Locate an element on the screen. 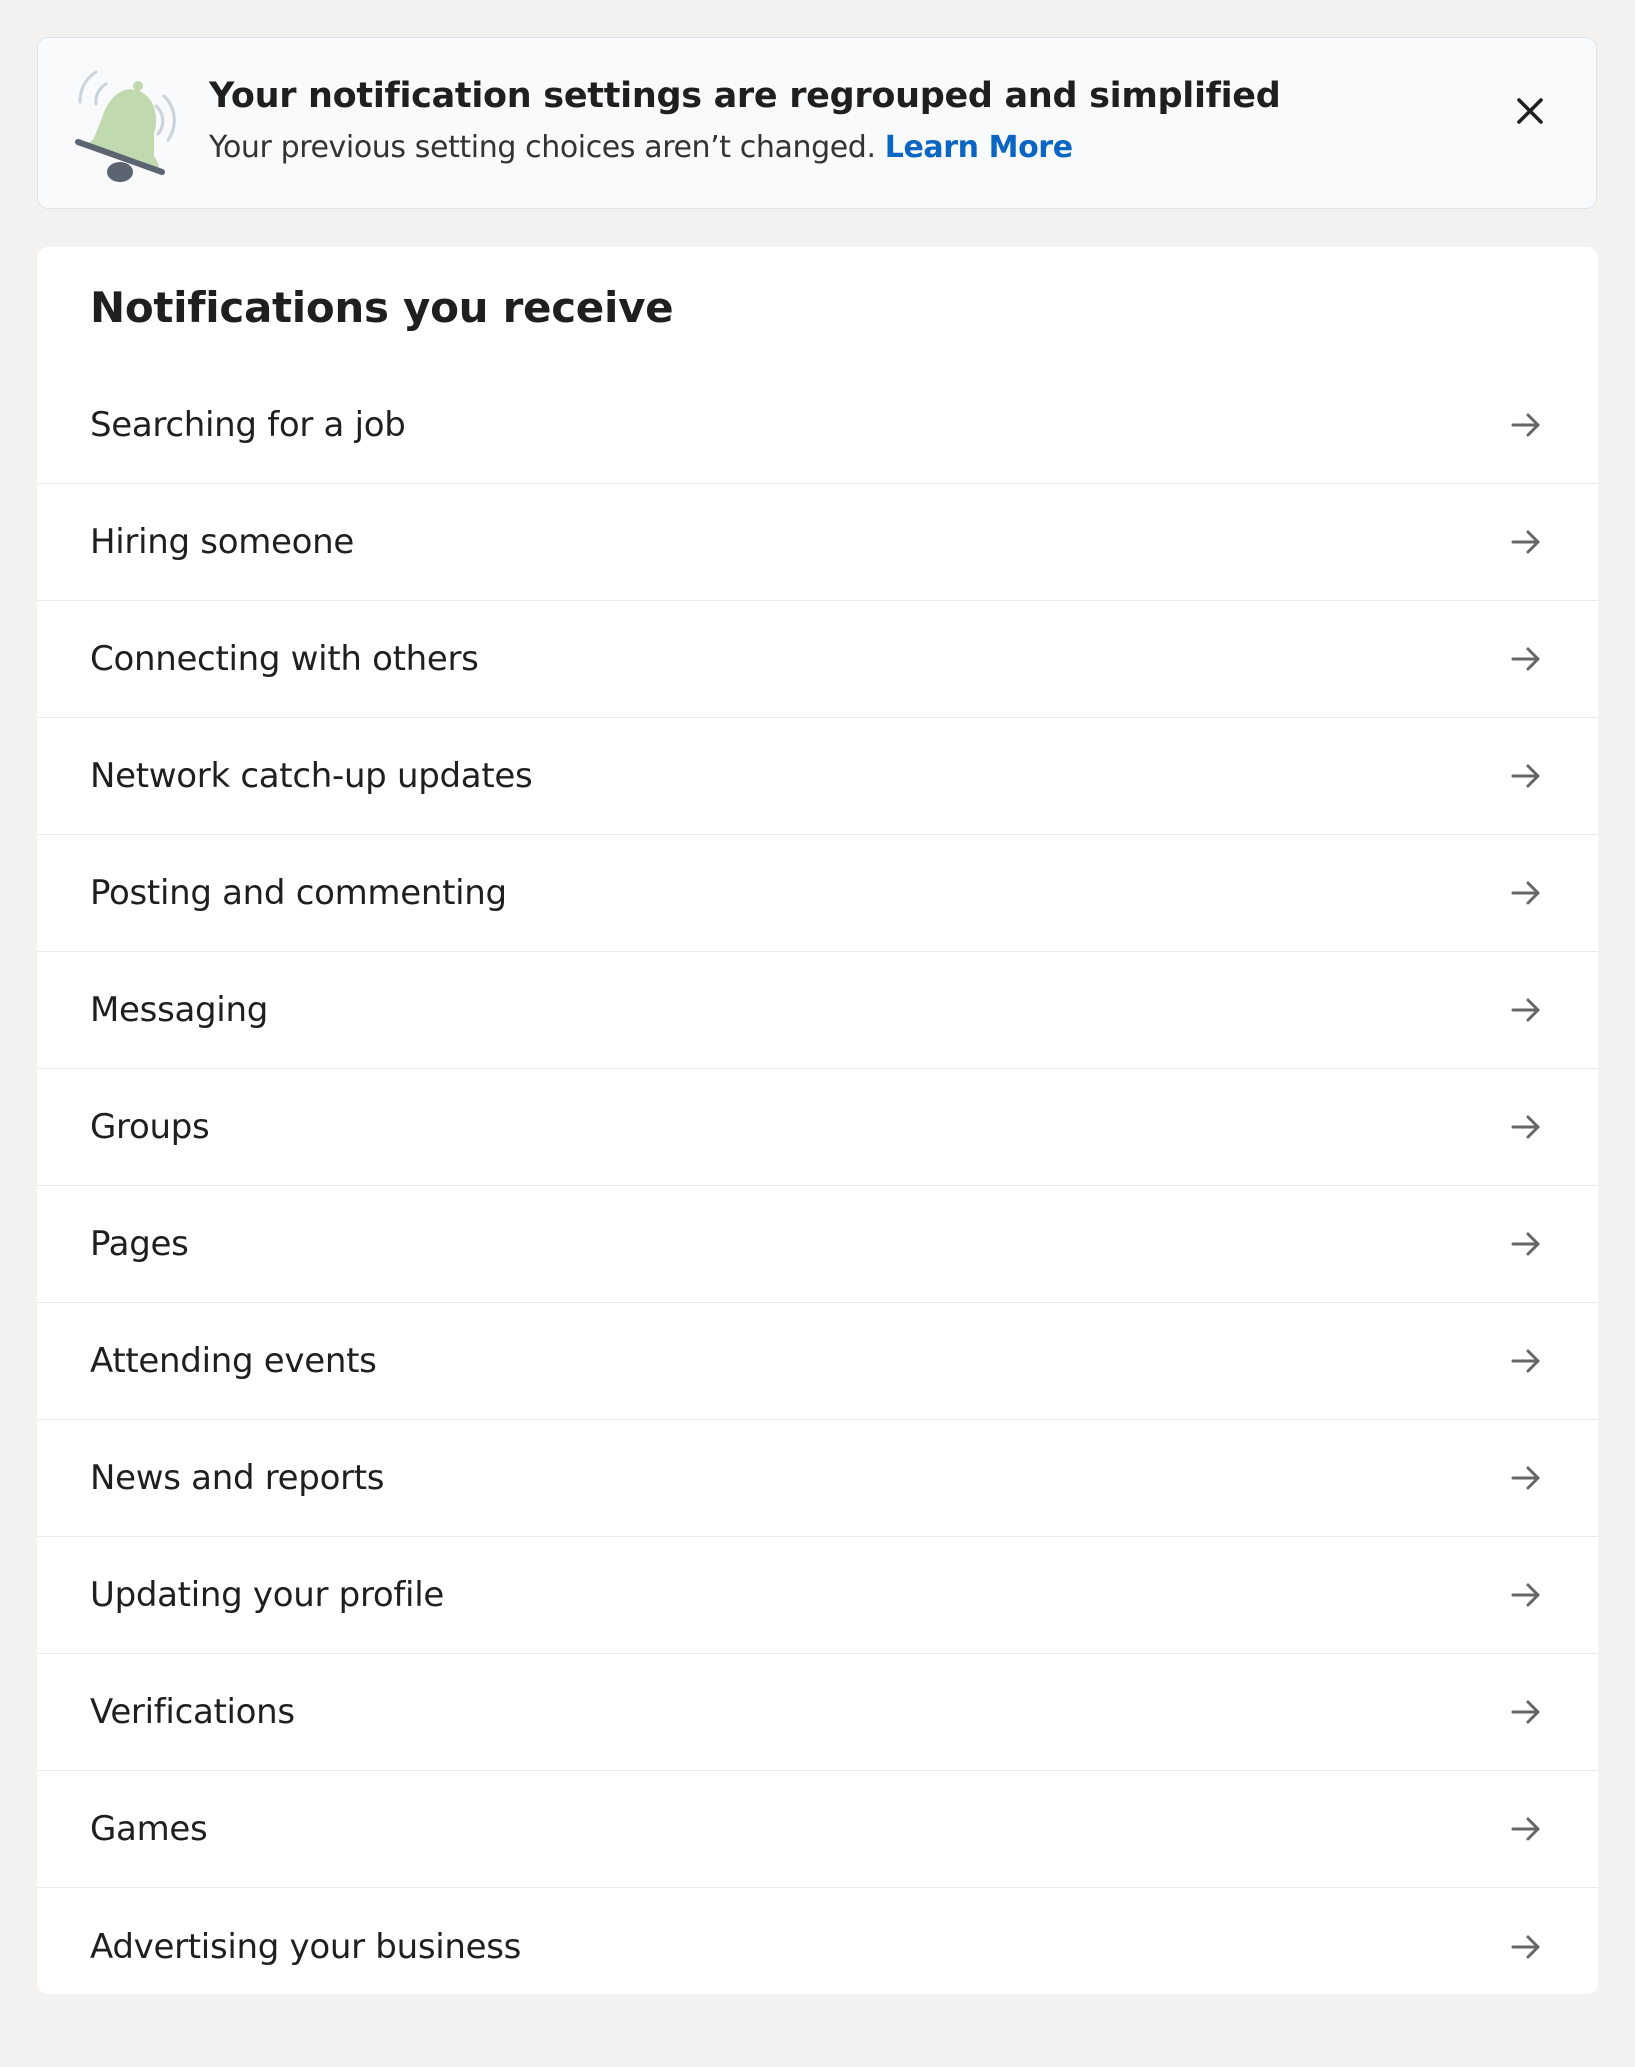  notification-category-row: Groups is located at coordinates (817, 1127).